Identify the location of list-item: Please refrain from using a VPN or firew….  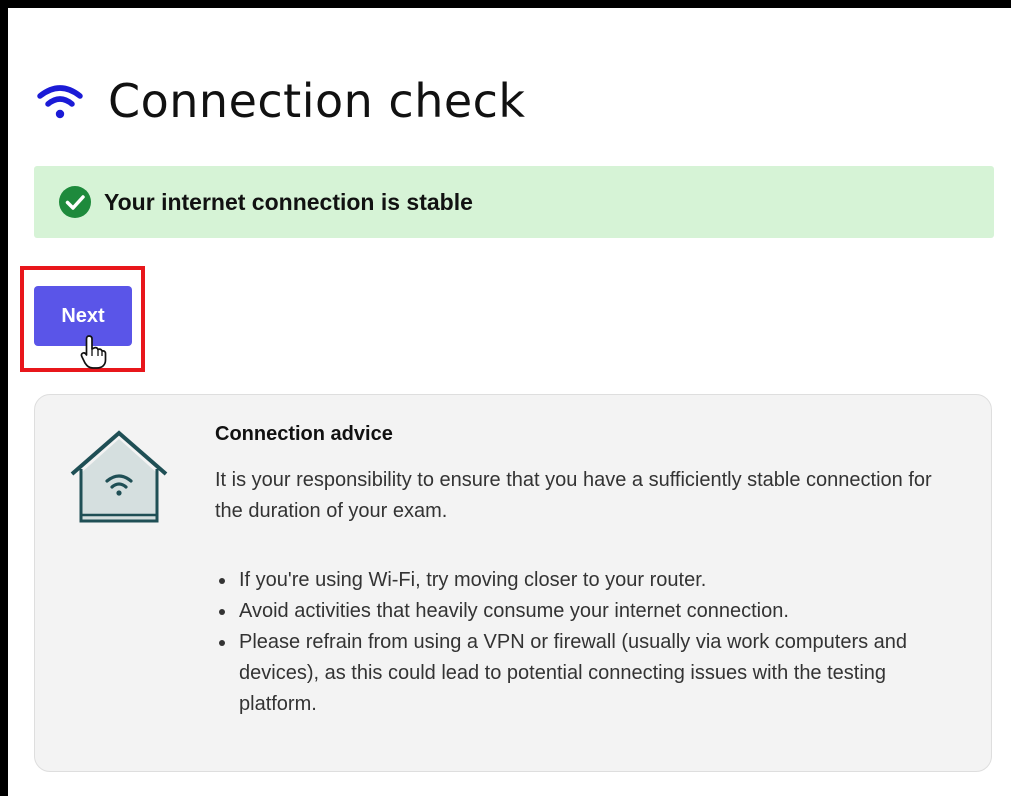
(585, 673).